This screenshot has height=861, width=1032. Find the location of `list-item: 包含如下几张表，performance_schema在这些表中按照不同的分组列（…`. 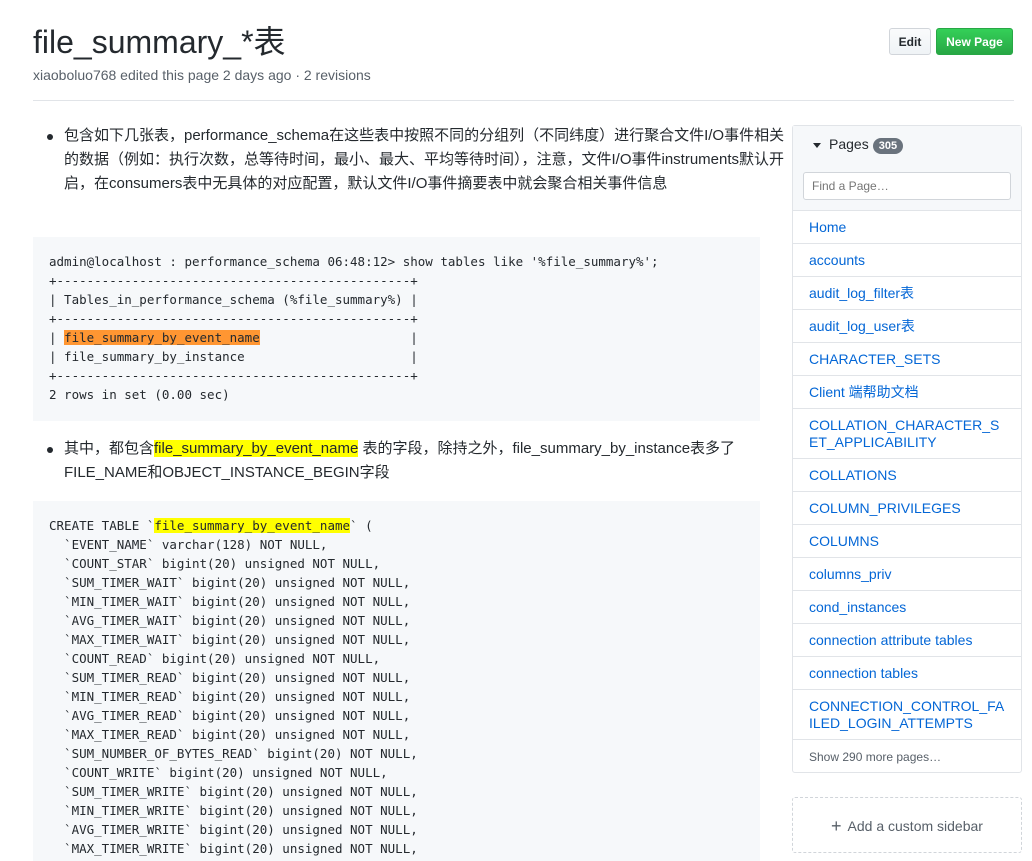

list-item: 包含如下几张表，performance_schema在这些表中按照不同的分组列（… is located at coordinates (412, 160).